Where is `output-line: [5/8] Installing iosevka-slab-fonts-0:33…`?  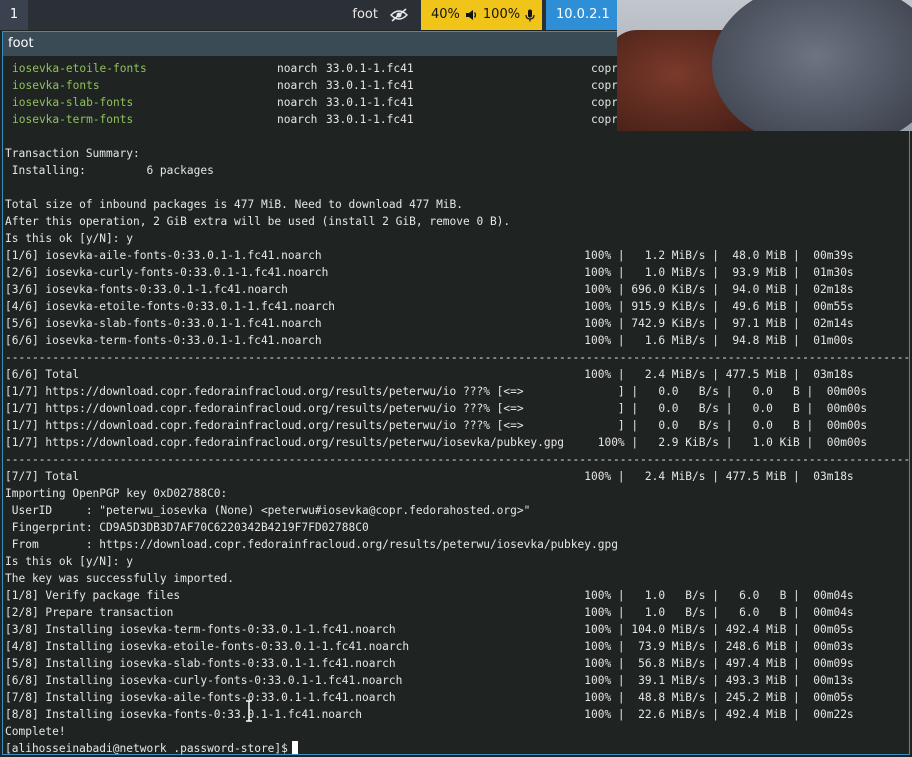
output-line: [5/8] Installing iosevka-slab-fonts-0:33… is located at coordinates (429, 663).